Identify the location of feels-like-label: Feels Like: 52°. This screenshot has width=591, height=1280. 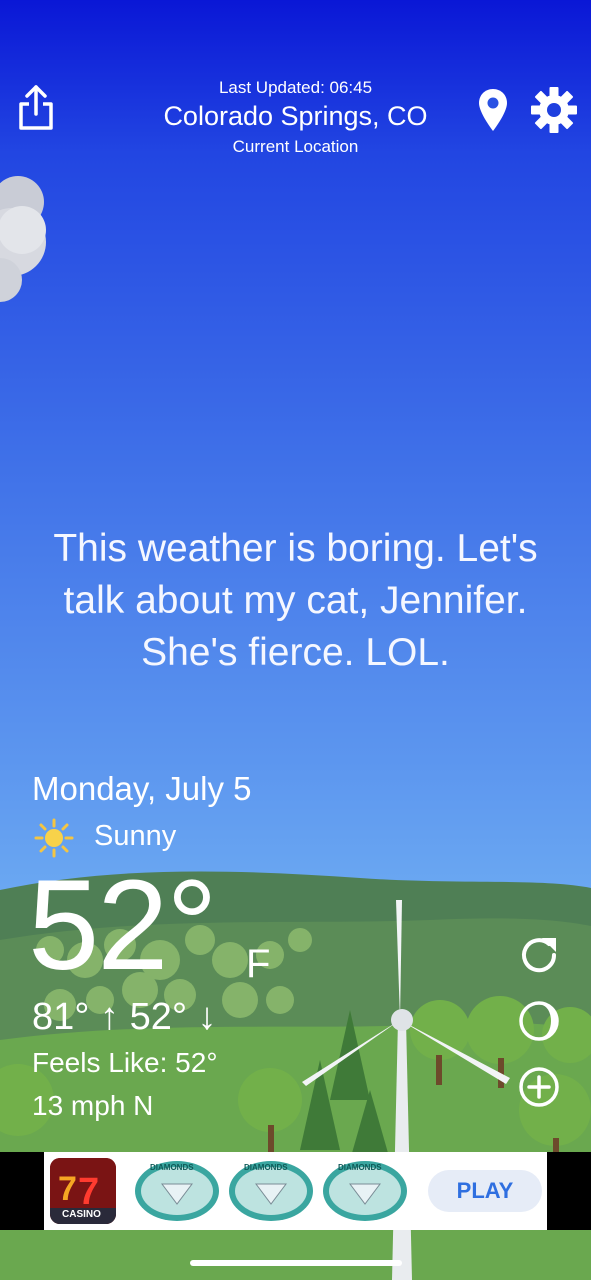
(125, 1062).